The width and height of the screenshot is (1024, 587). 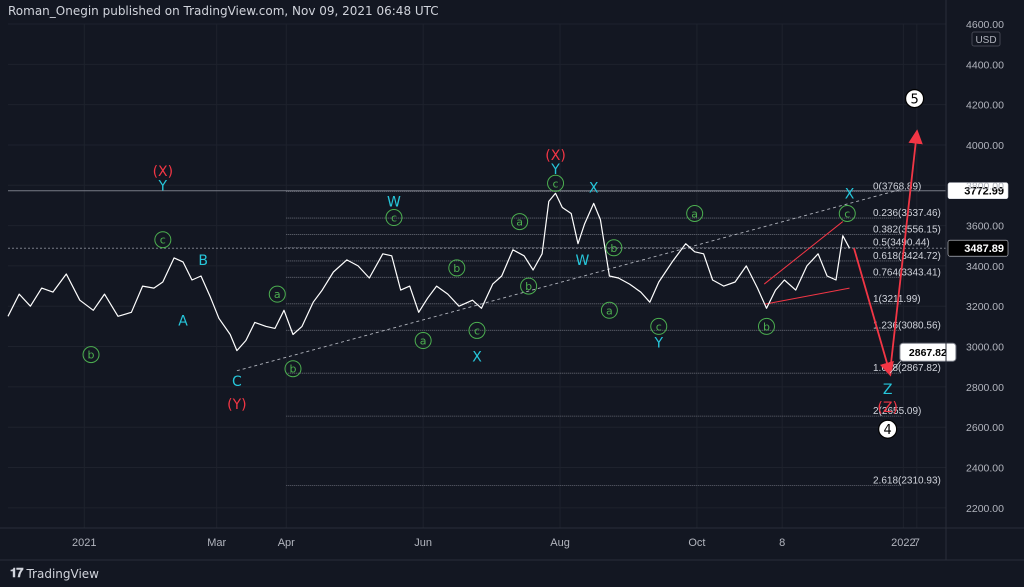 What do you see at coordinates (888, 390) in the screenshot?
I see `wave-label-cyan: Z` at bounding box center [888, 390].